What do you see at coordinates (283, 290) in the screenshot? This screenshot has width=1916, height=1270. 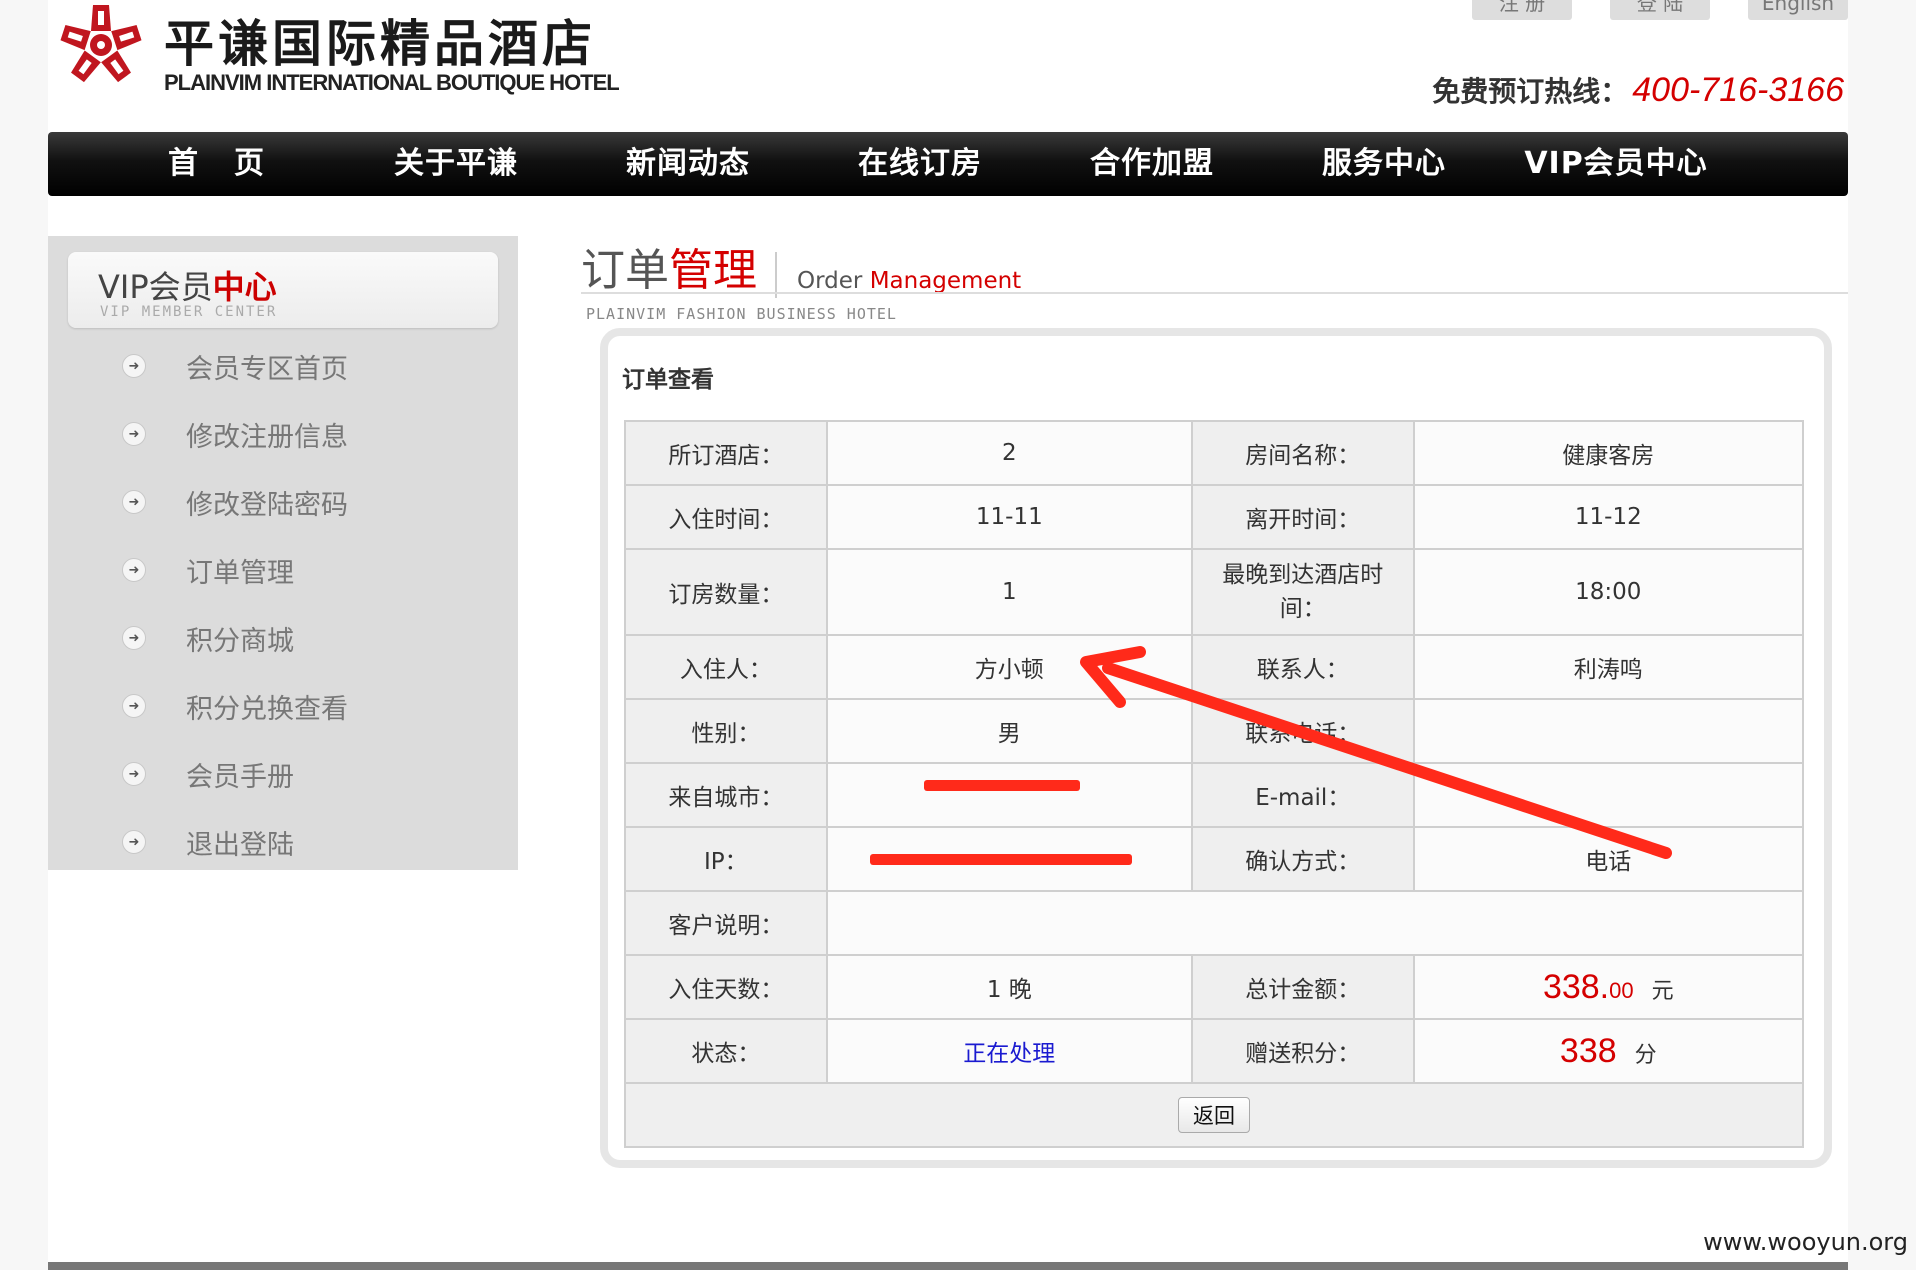 I see `sidebar-header: VIP会员中心 VIP MEMBER CENTER` at bounding box center [283, 290].